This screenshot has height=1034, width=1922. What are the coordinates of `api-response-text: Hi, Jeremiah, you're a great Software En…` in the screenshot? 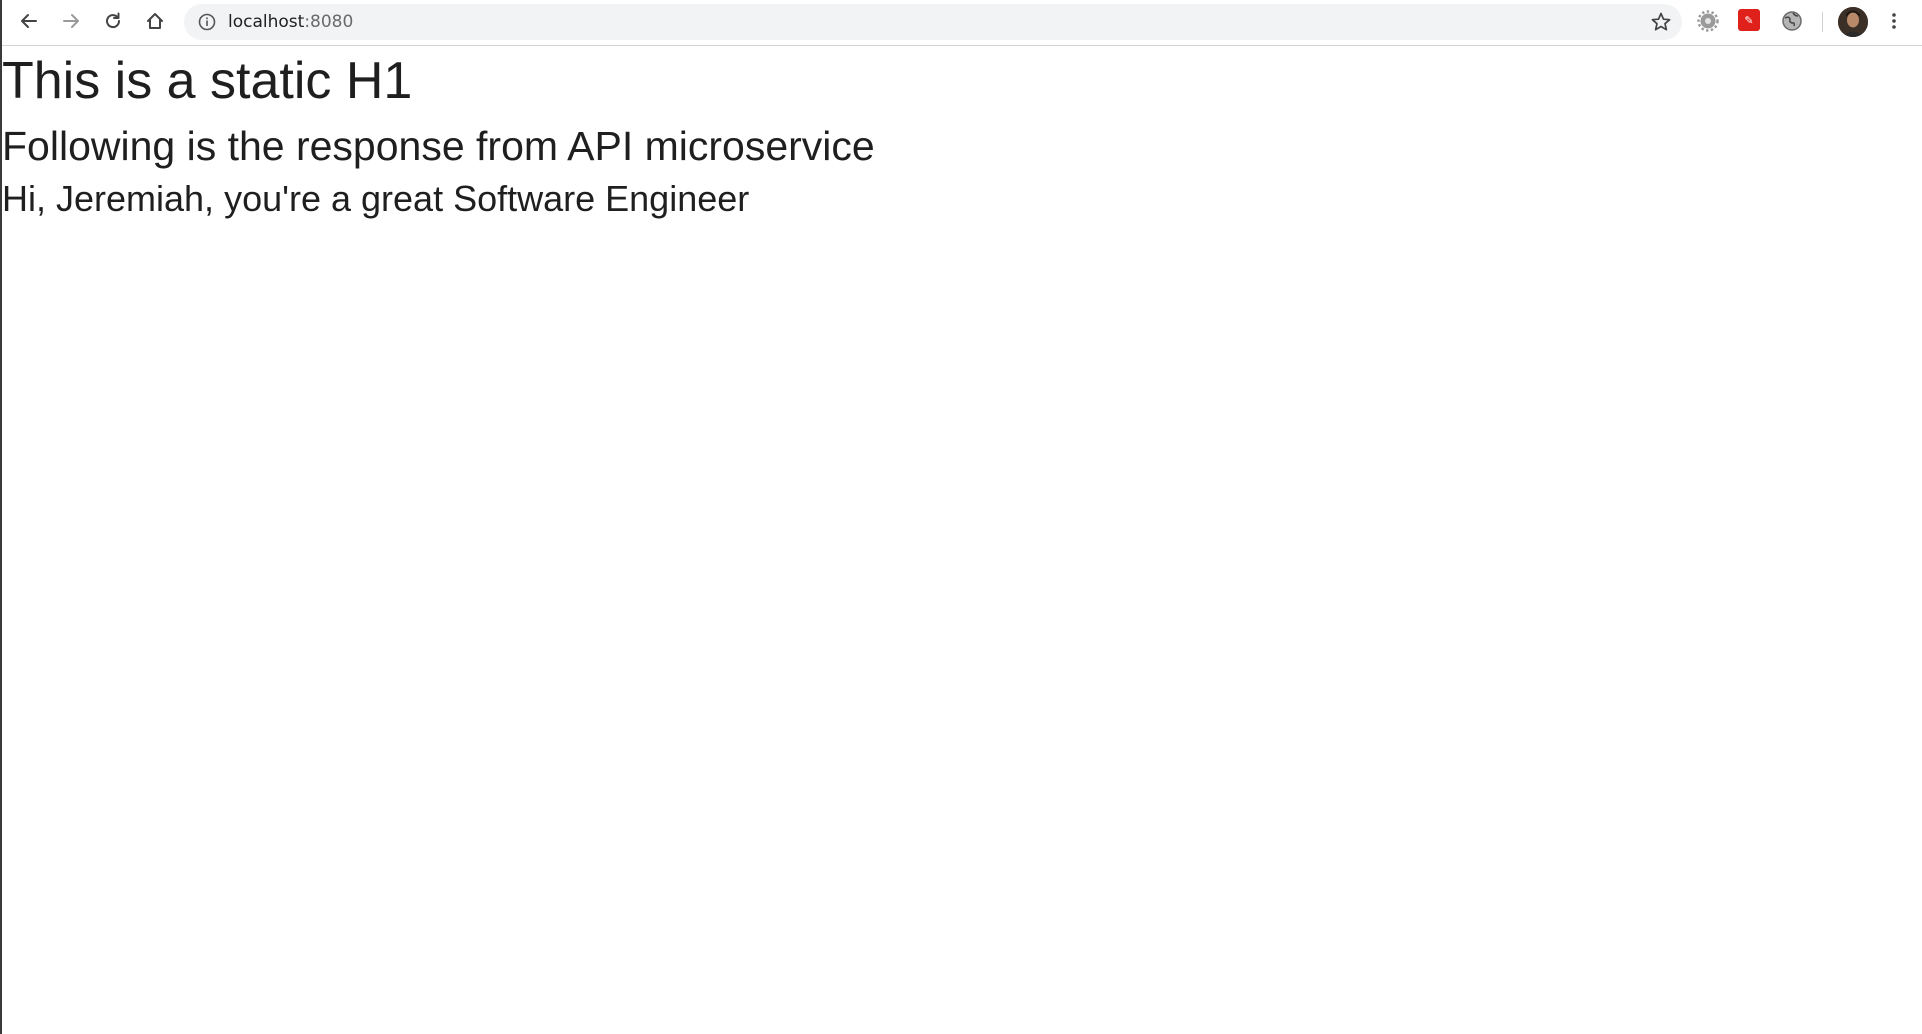 It's located at (376, 198).